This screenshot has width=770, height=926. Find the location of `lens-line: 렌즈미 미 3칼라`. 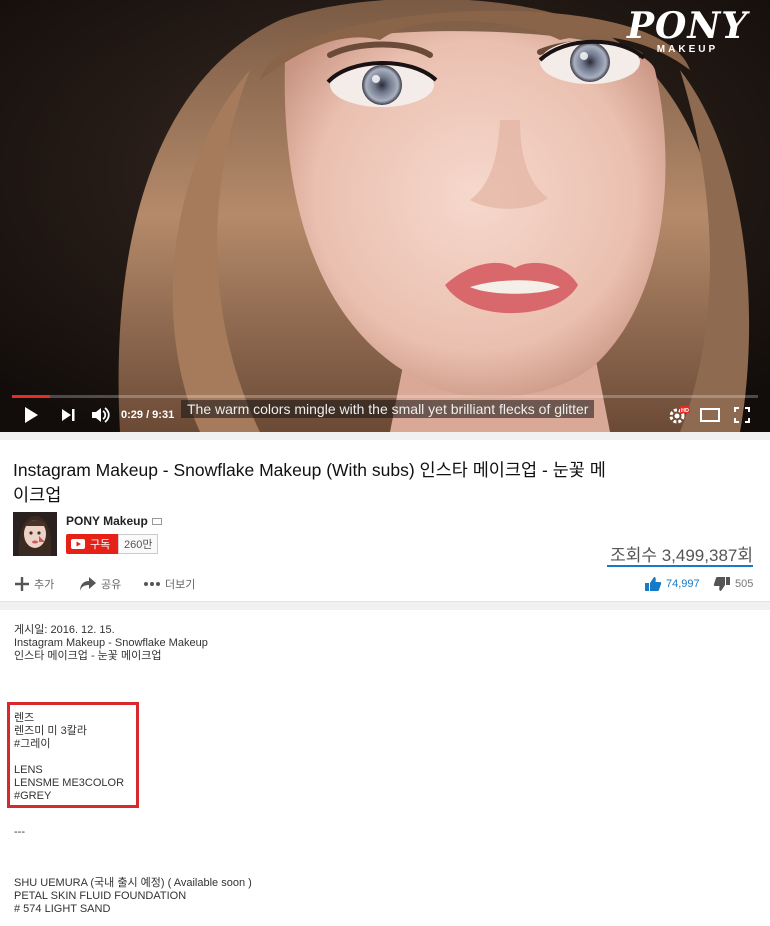

lens-line: 렌즈미 미 3칼라 is located at coordinates (50, 731).